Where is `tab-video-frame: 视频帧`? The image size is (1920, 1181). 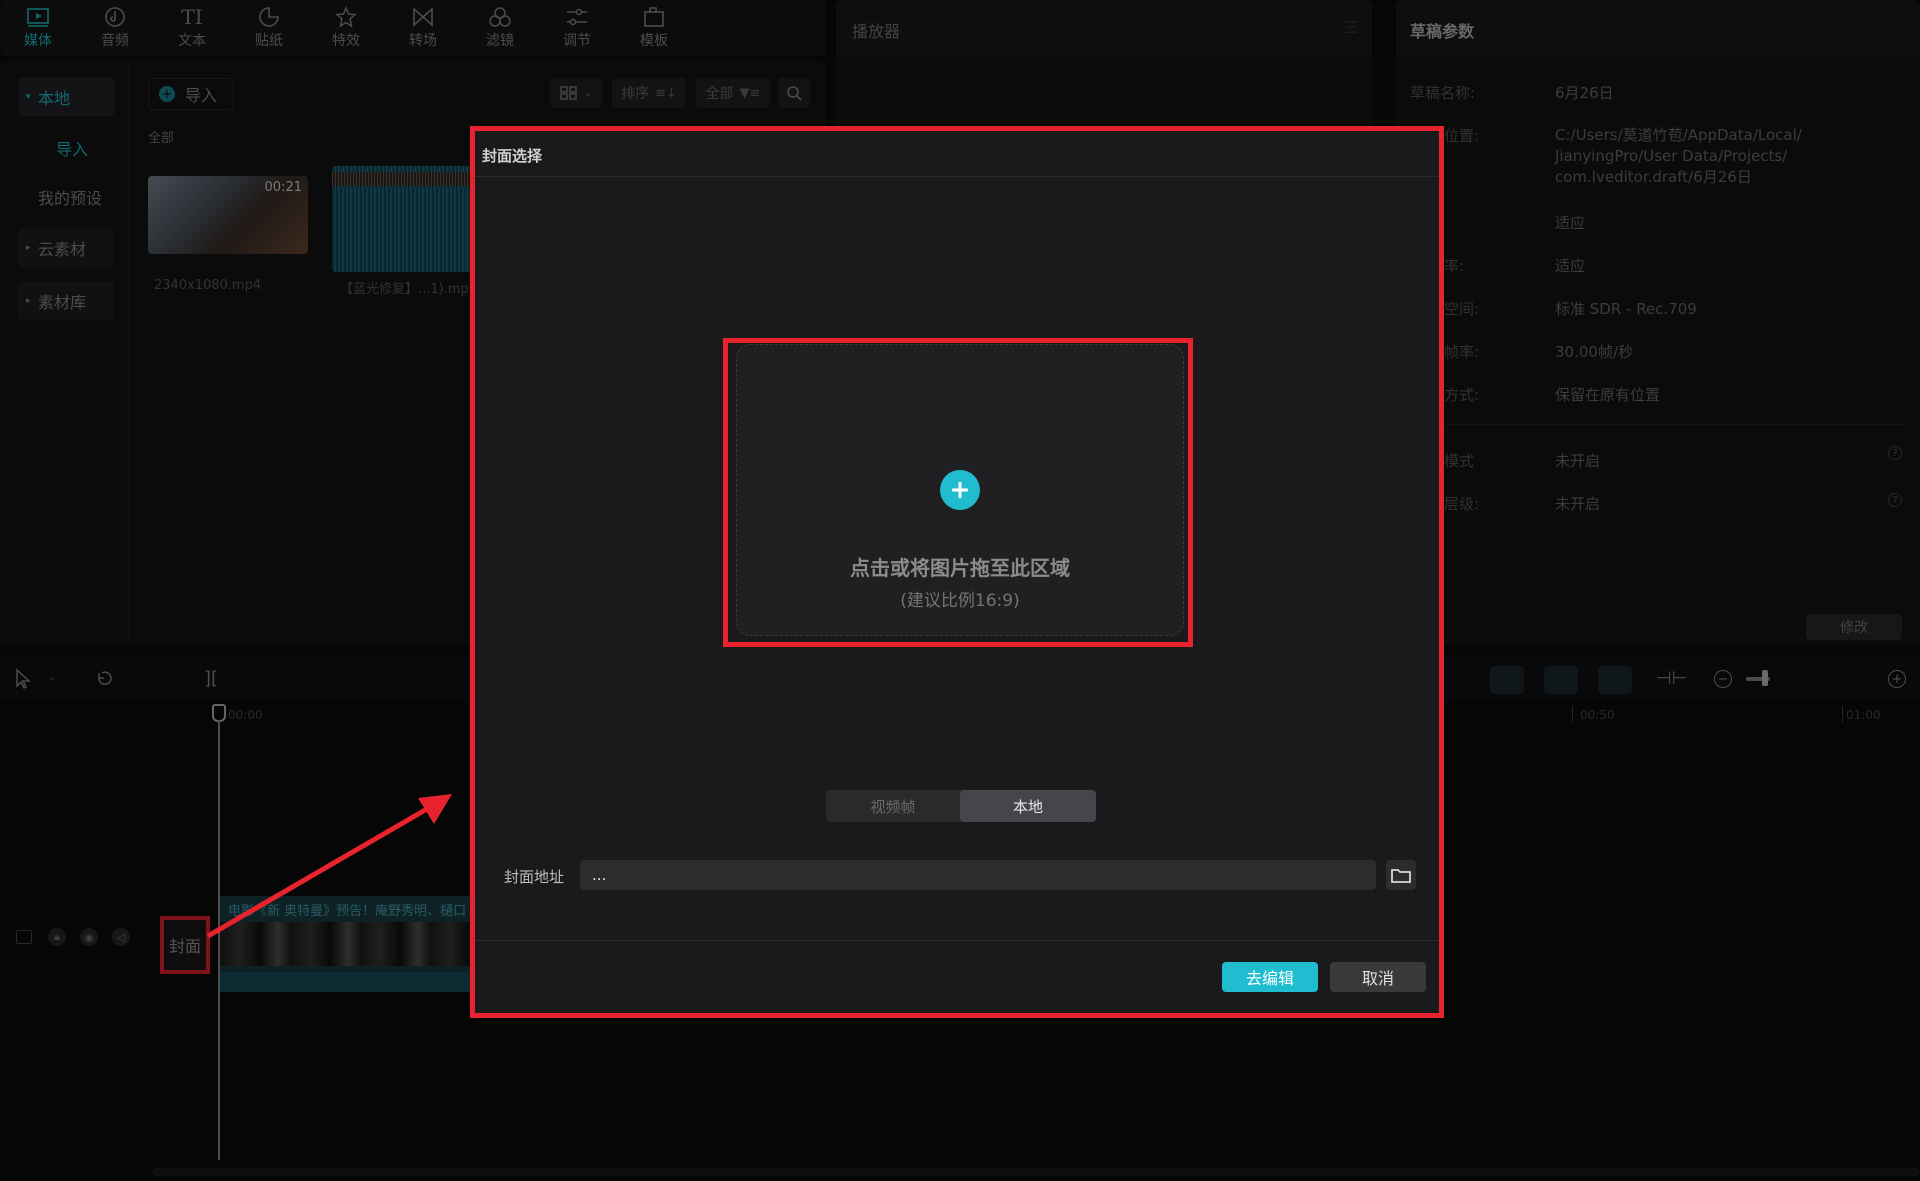
tab-video-frame: 视频帧 is located at coordinates (893, 806).